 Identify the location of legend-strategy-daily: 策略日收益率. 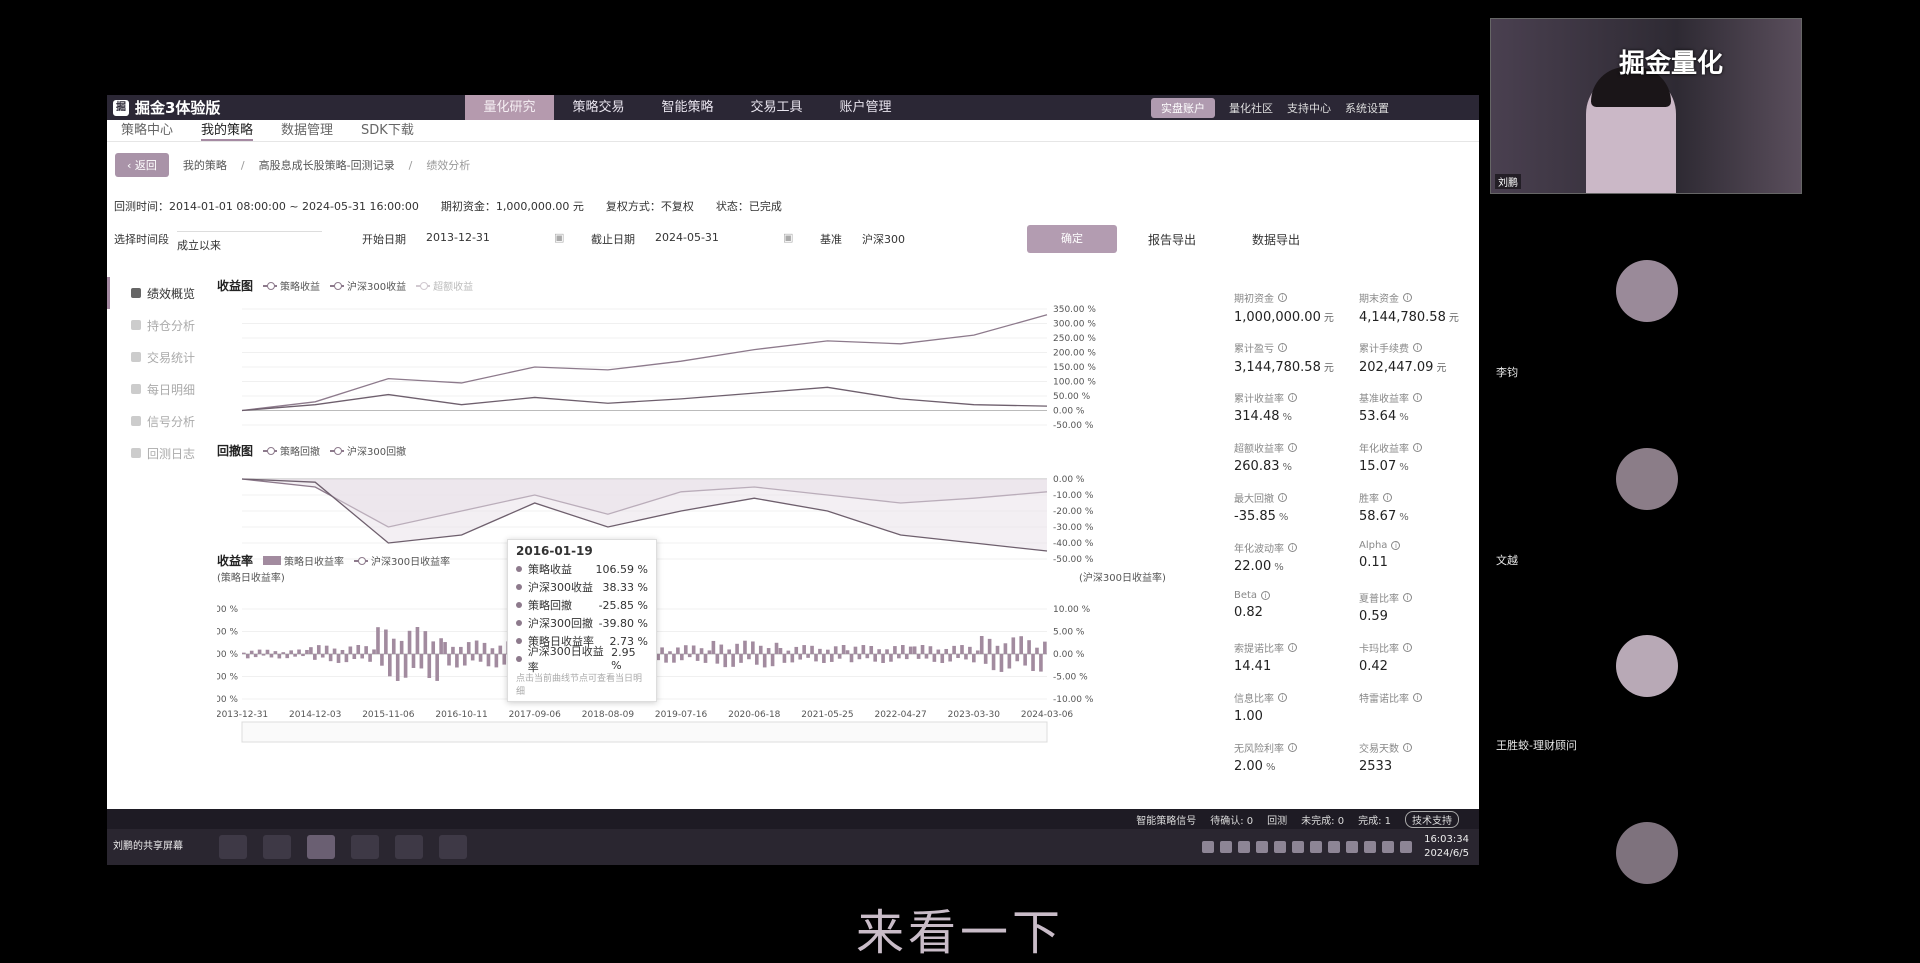
(303, 560).